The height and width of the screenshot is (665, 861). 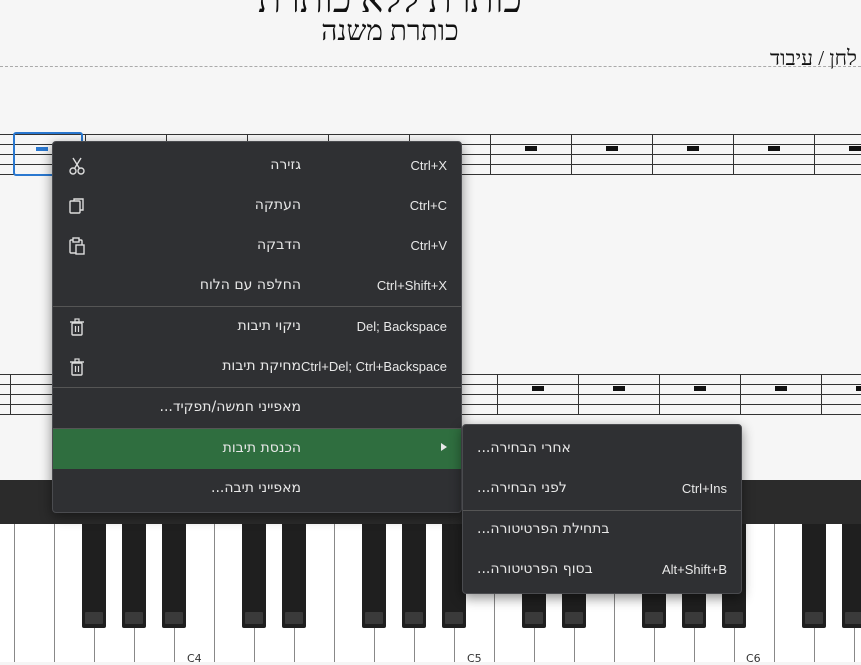 I want to click on menu-item-clear-measures: ניקוי תיבות Del; Backspace, so click(x=257, y=327).